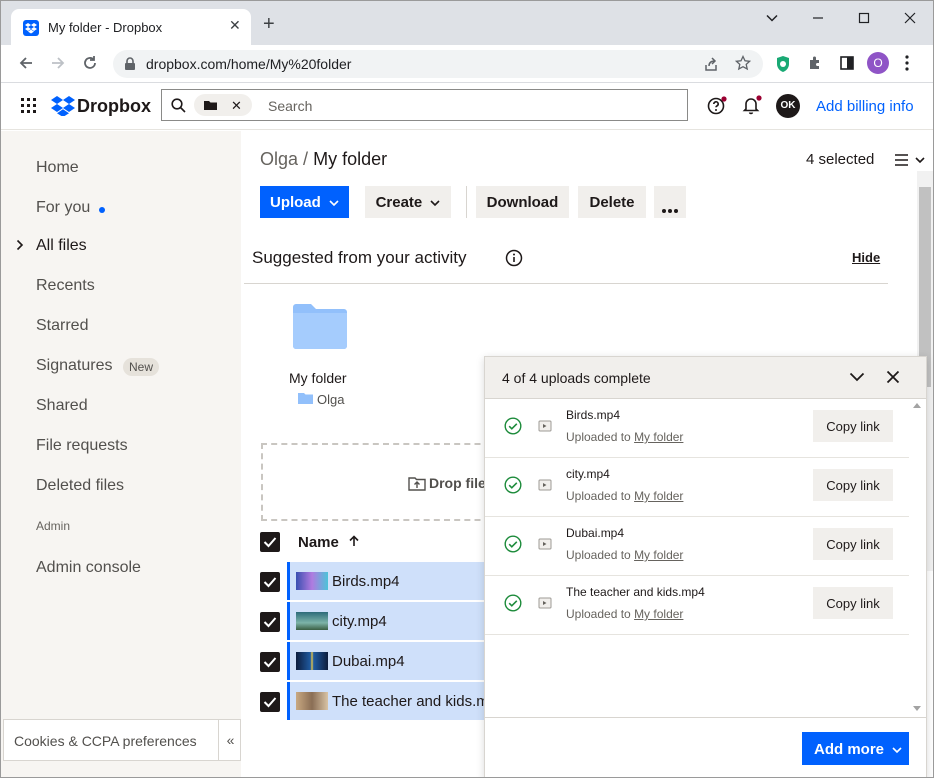  I want to click on search-icon, so click(178, 105).